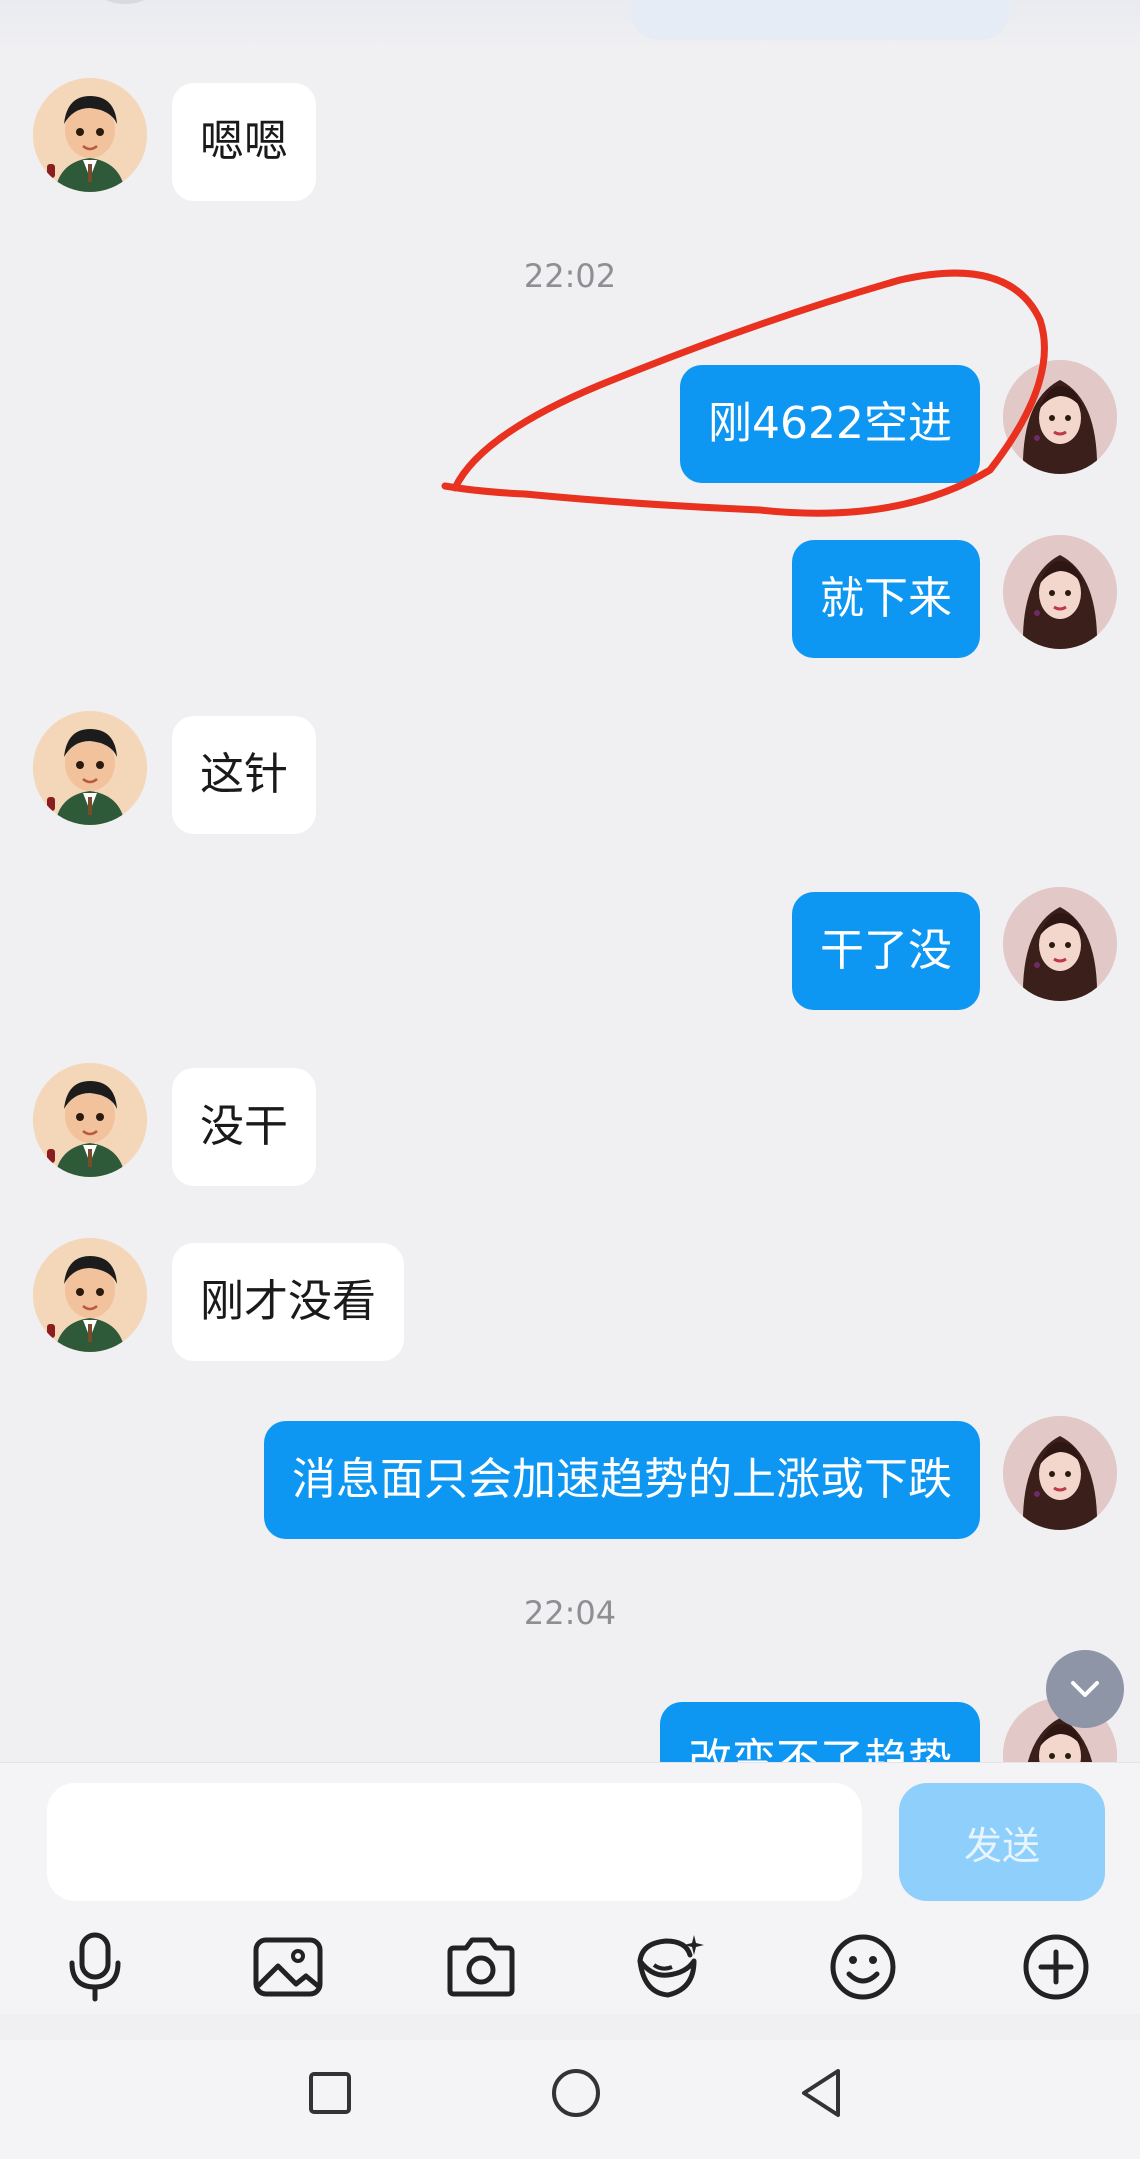 The height and width of the screenshot is (2159, 1140). I want to click on timestamp: 22:04, so click(570, 1613).